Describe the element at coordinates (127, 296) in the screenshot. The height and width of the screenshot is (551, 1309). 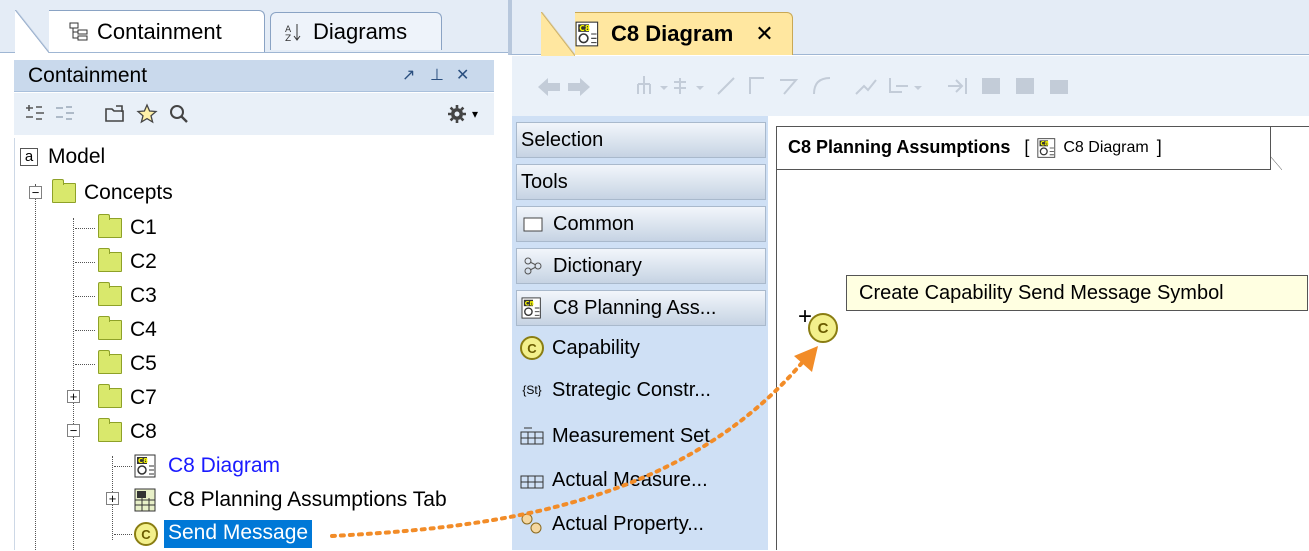
I see `tree-item-c3: C3` at that location.